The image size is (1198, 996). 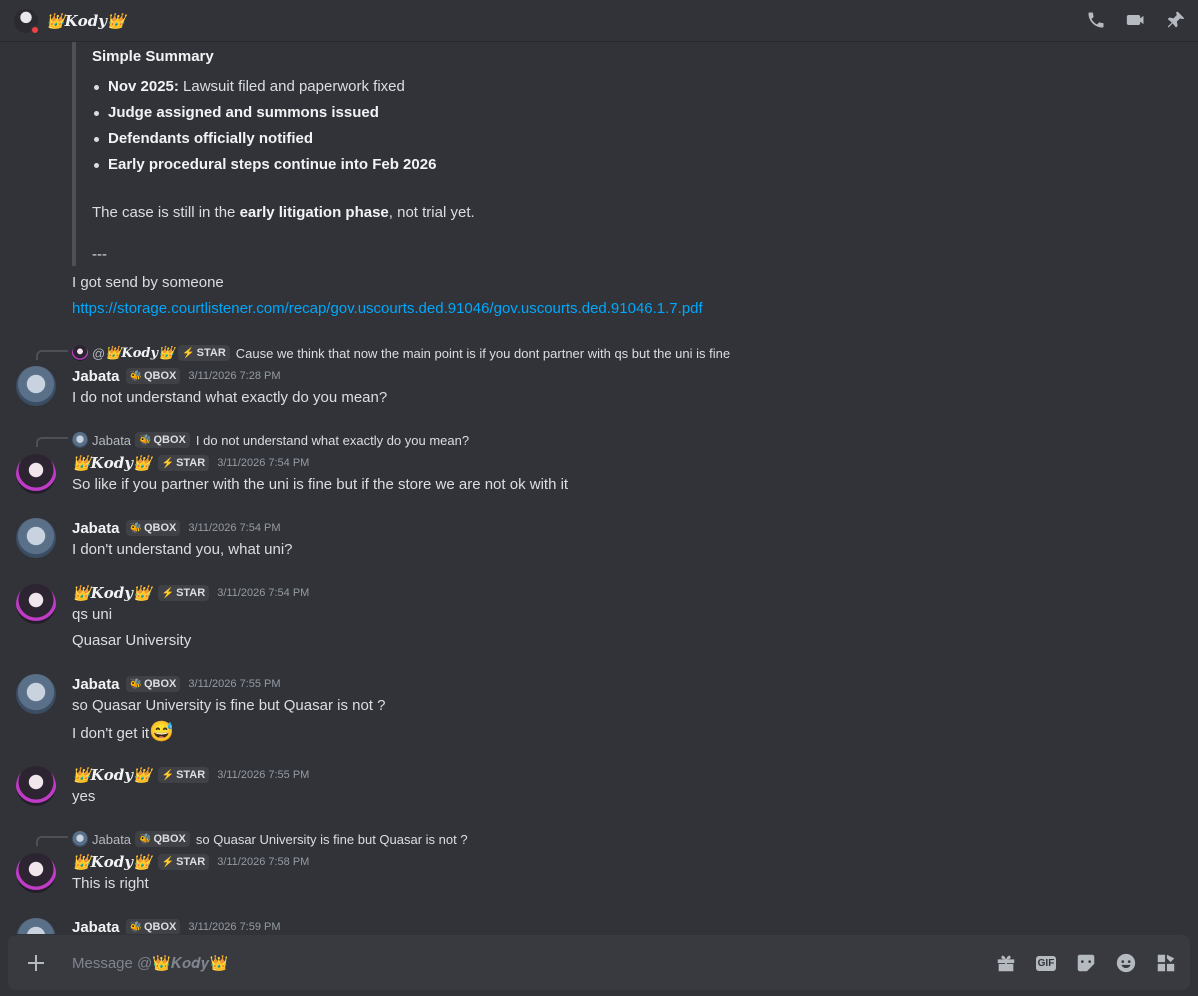 What do you see at coordinates (522, 963) in the screenshot?
I see `message-input` at bounding box center [522, 963].